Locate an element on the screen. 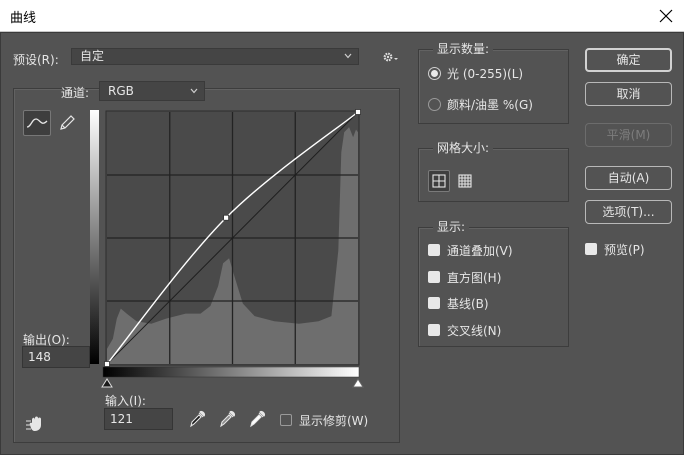 The height and width of the screenshot is (455, 684). channel-label: 通道: is located at coordinates (75, 93).